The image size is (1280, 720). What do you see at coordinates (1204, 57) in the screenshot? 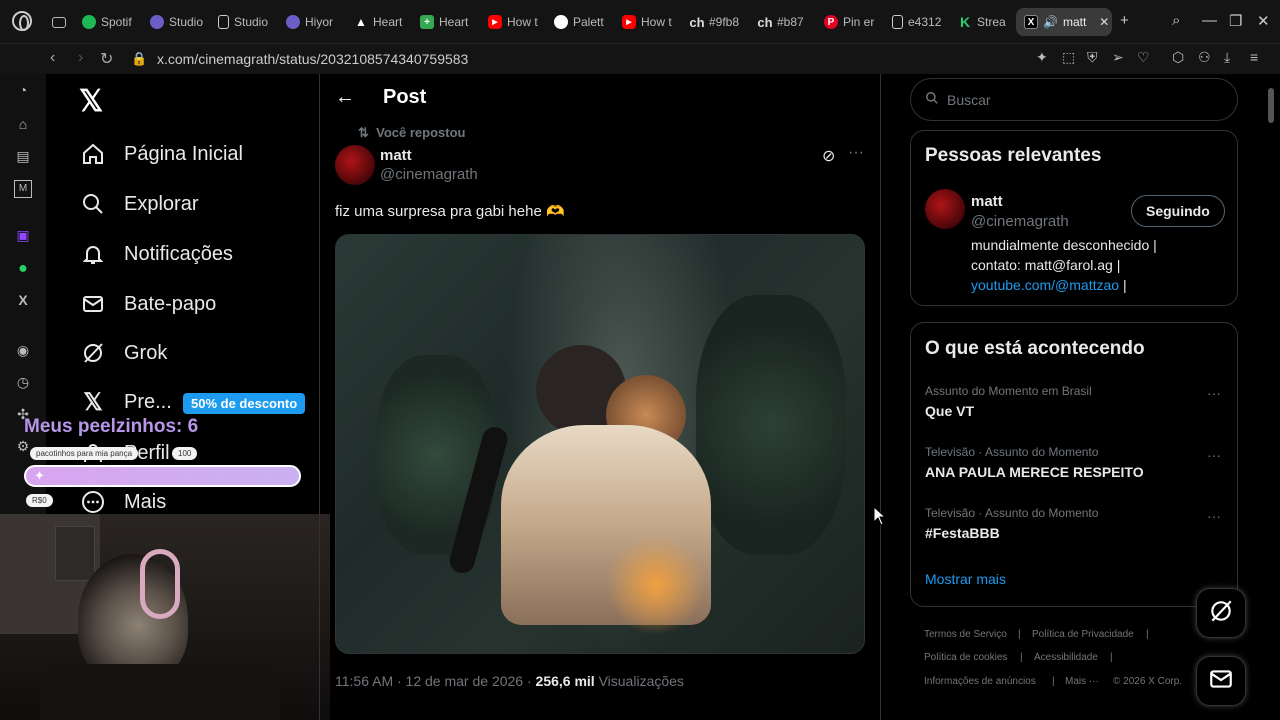
I see `account-icon: ⚇` at bounding box center [1204, 57].